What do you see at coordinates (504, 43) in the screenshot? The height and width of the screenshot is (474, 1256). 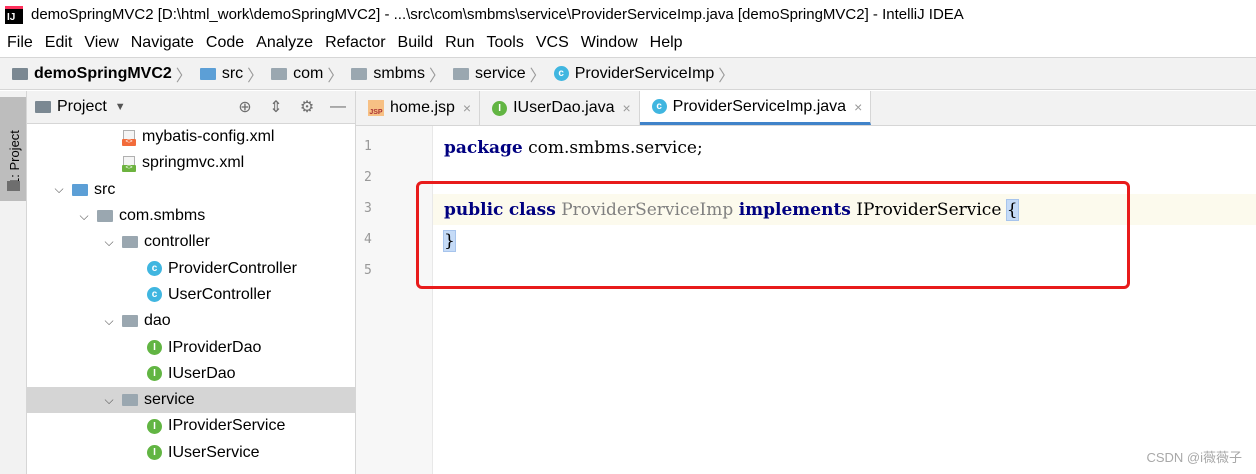 I see `menu-tools: Tools` at bounding box center [504, 43].